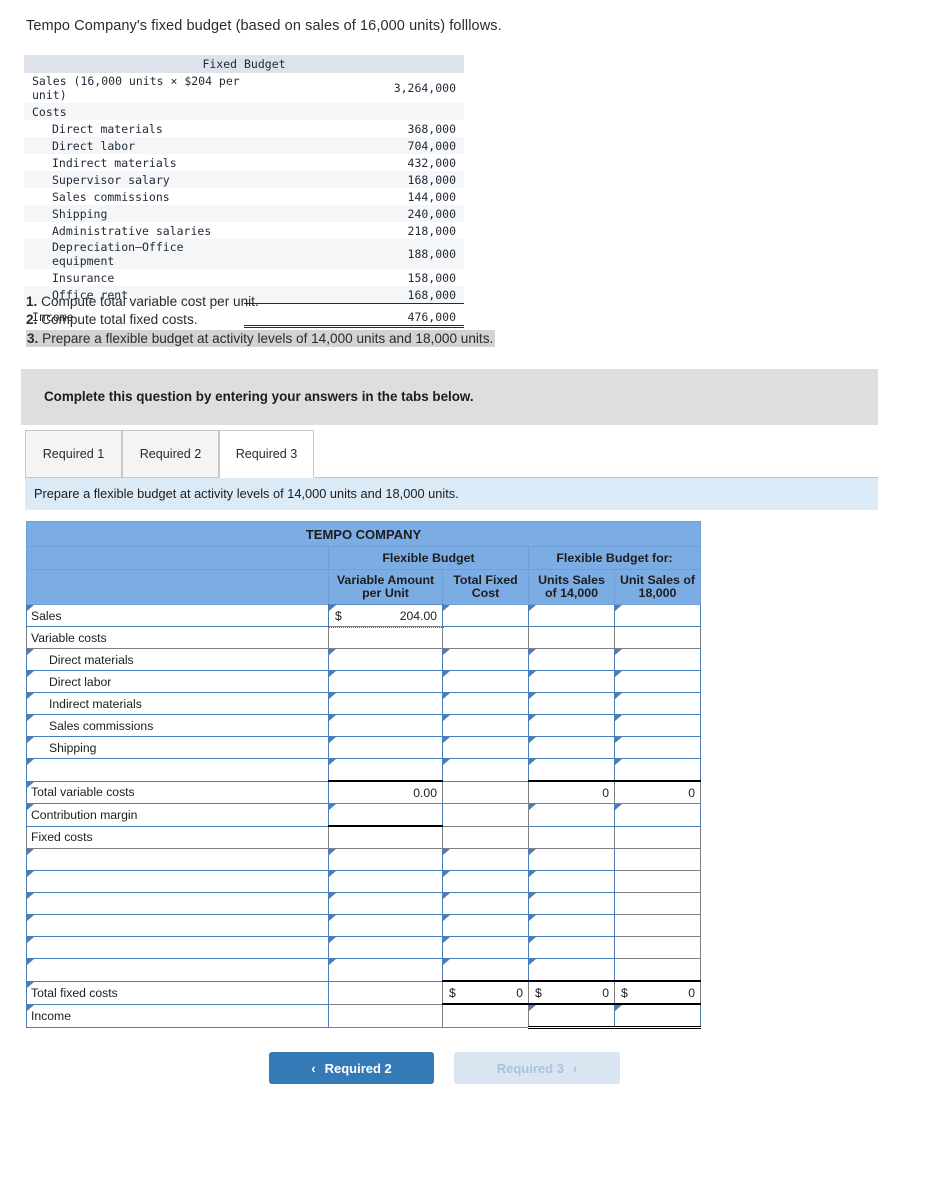 Image resolution: width=928 pixels, height=1192 pixels. What do you see at coordinates (385, 725) in the screenshot?
I see `input-sales-commissions-variable-amount` at bounding box center [385, 725].